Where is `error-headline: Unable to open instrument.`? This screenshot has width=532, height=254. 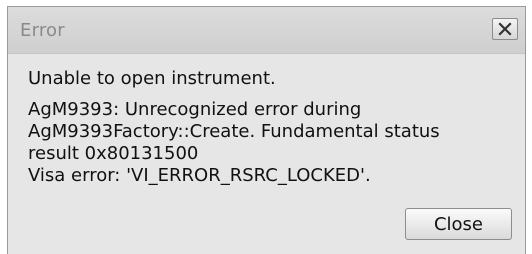 error-headline: Unable to open instrument. is located at coordinates (152, 78).